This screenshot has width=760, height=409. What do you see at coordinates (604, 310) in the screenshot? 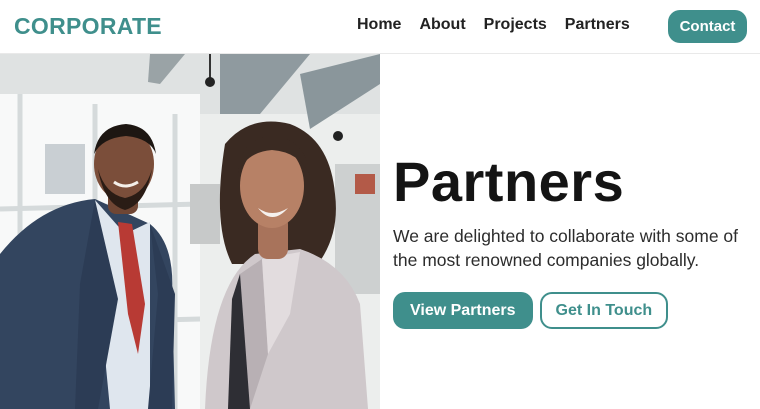
I see `get-in-touch-button: Get In Touch` at bounding box center [604, 310].